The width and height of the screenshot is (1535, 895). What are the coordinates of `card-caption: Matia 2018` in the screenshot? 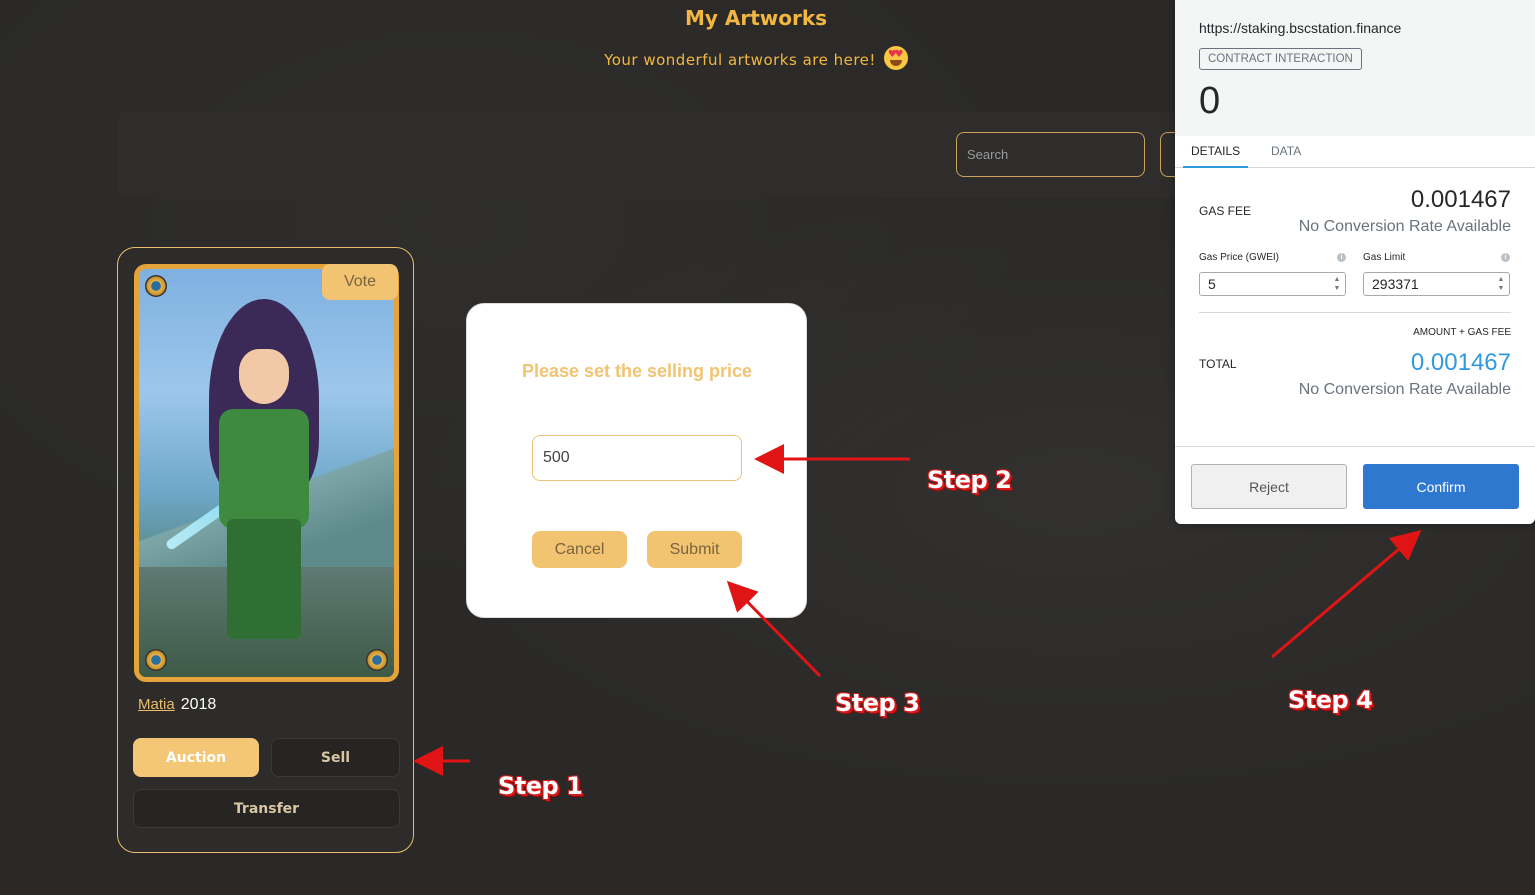 It's located at (177, 705).